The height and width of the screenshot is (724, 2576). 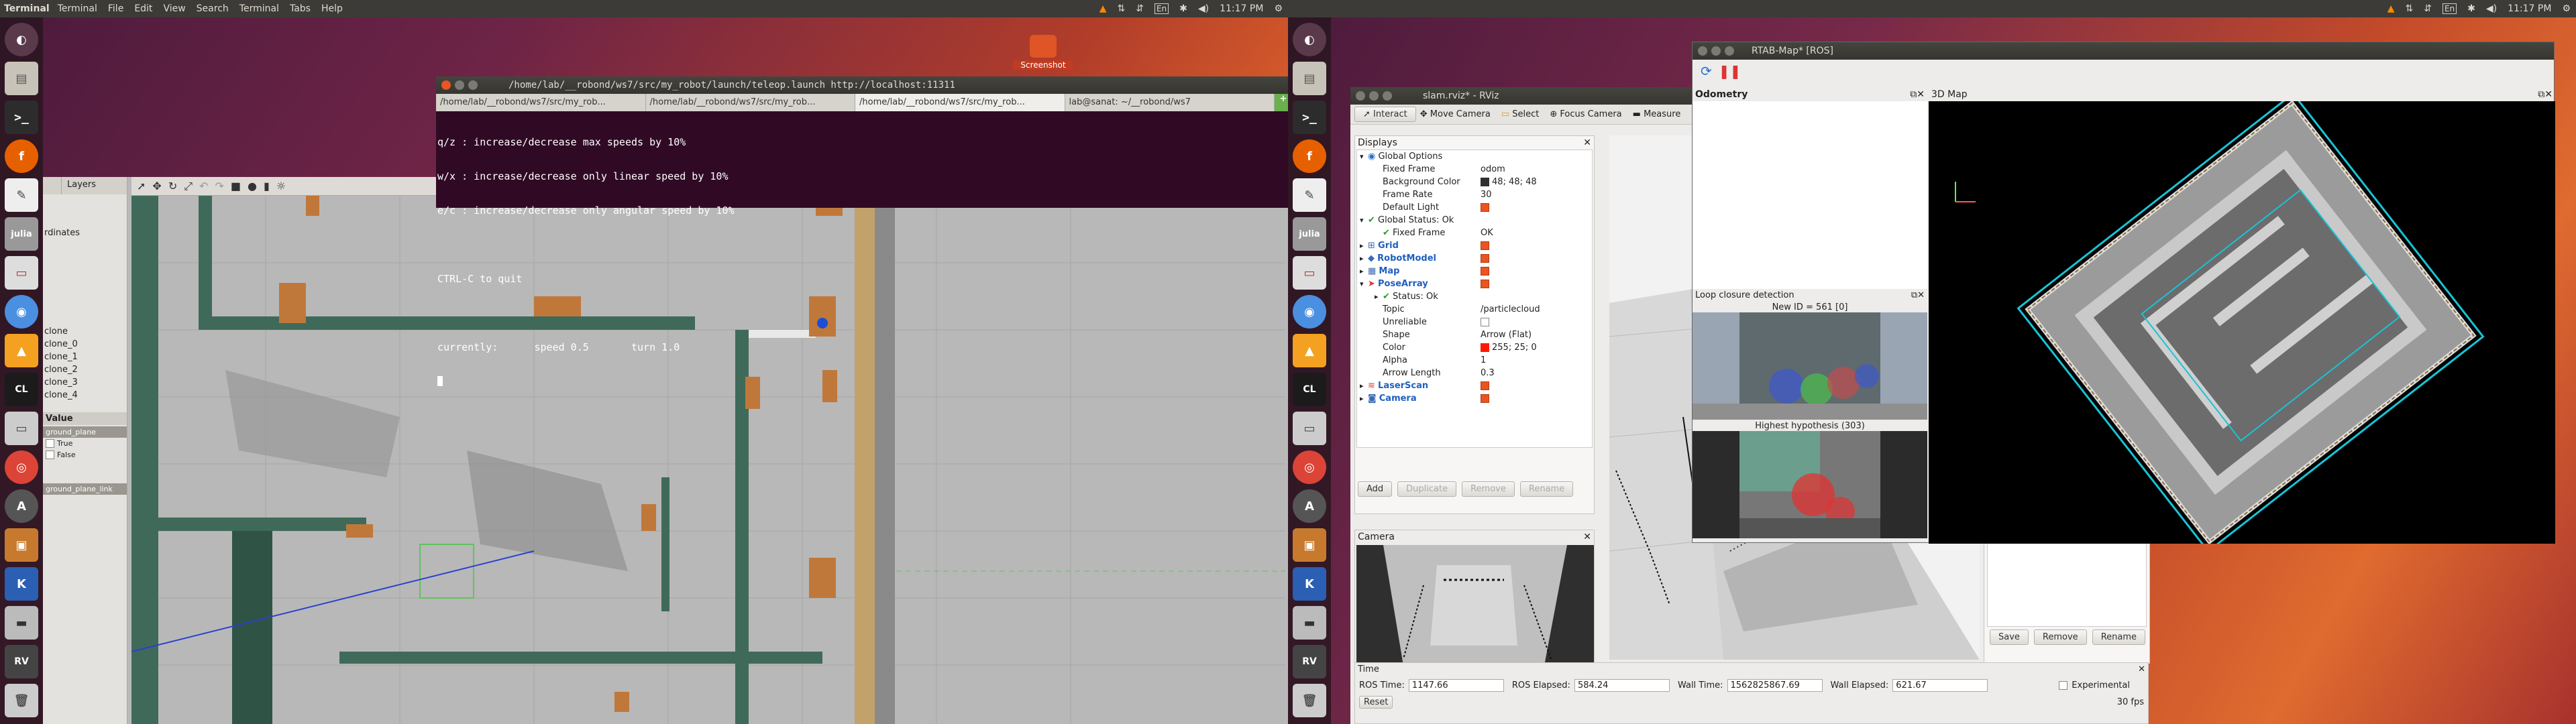 What do you see at coordinates (332, 8) in the screenshot?
I see `menu-item: Help` at bounding box center [332, 8].